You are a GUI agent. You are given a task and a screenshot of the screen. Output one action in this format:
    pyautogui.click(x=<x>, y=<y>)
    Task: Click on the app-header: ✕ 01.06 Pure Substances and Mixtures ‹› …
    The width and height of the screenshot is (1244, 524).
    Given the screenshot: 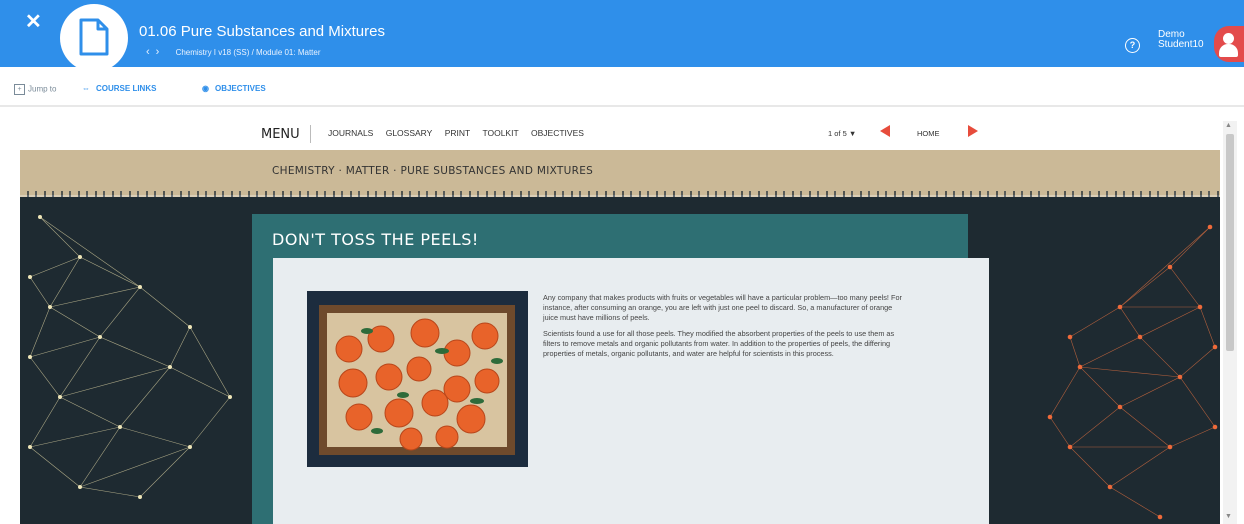 What is the action you would take?
    pyautogui.click(x=622, y=36)
    